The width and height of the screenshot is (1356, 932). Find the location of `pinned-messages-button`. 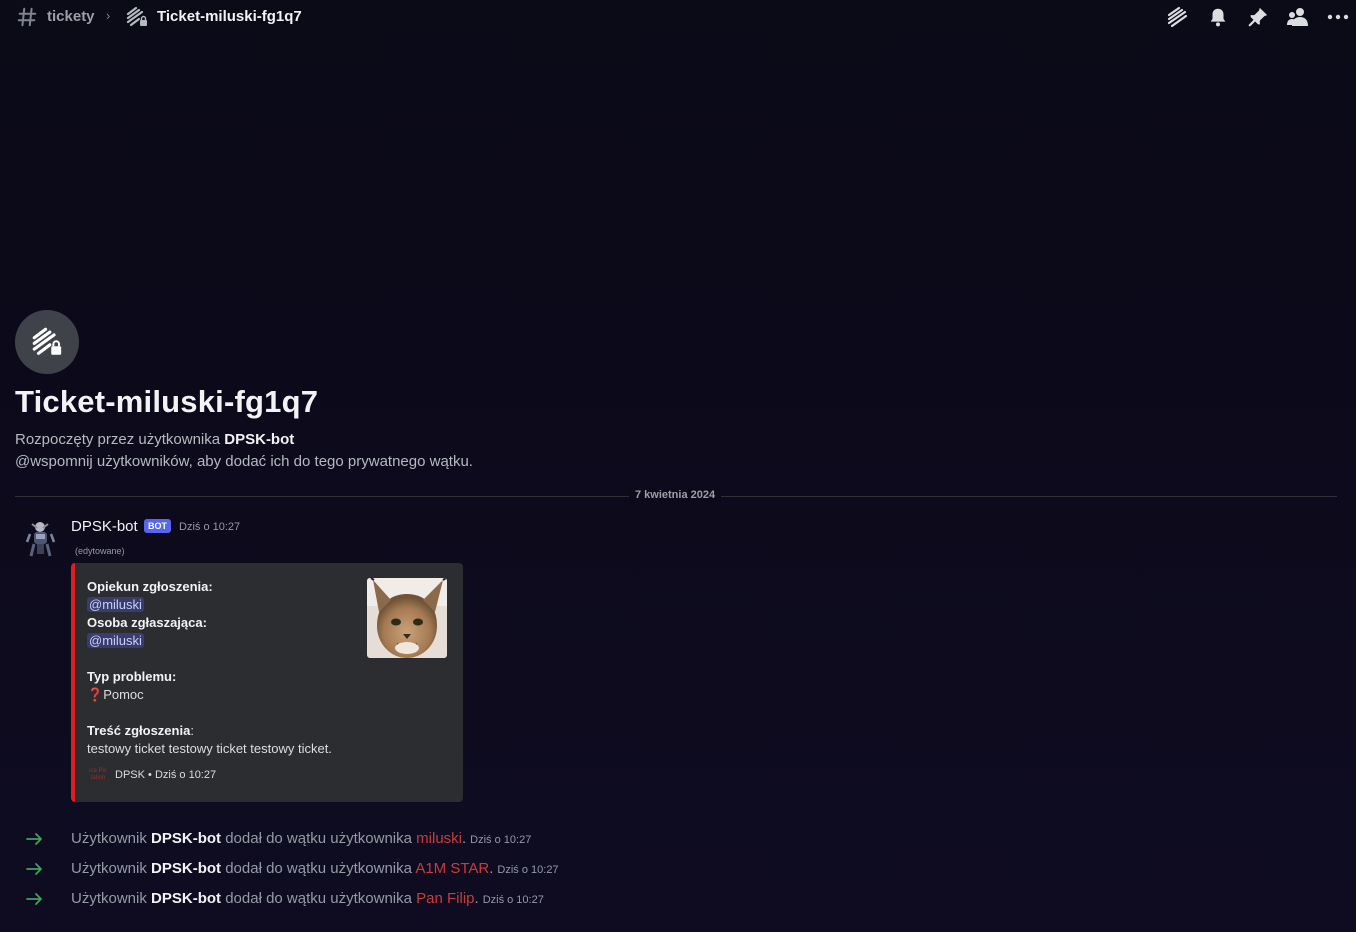

pinned-messages-button is located at coordinates (1258, 17).